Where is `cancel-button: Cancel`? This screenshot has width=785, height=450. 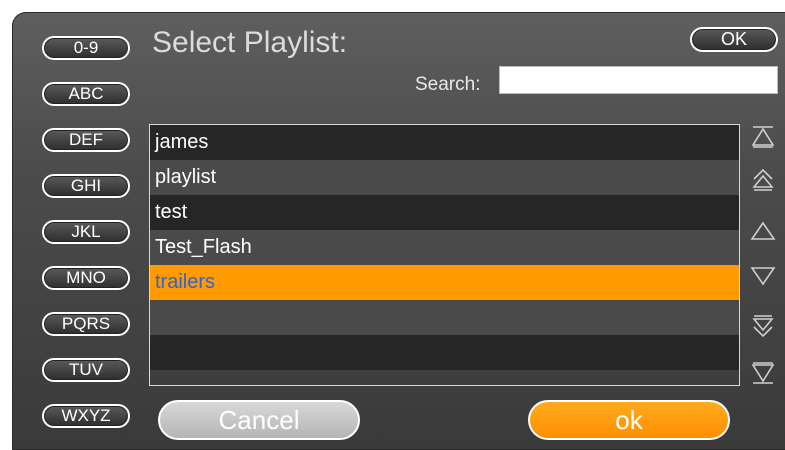 cancel-button: Cancel is located at coordinates (259, 420).